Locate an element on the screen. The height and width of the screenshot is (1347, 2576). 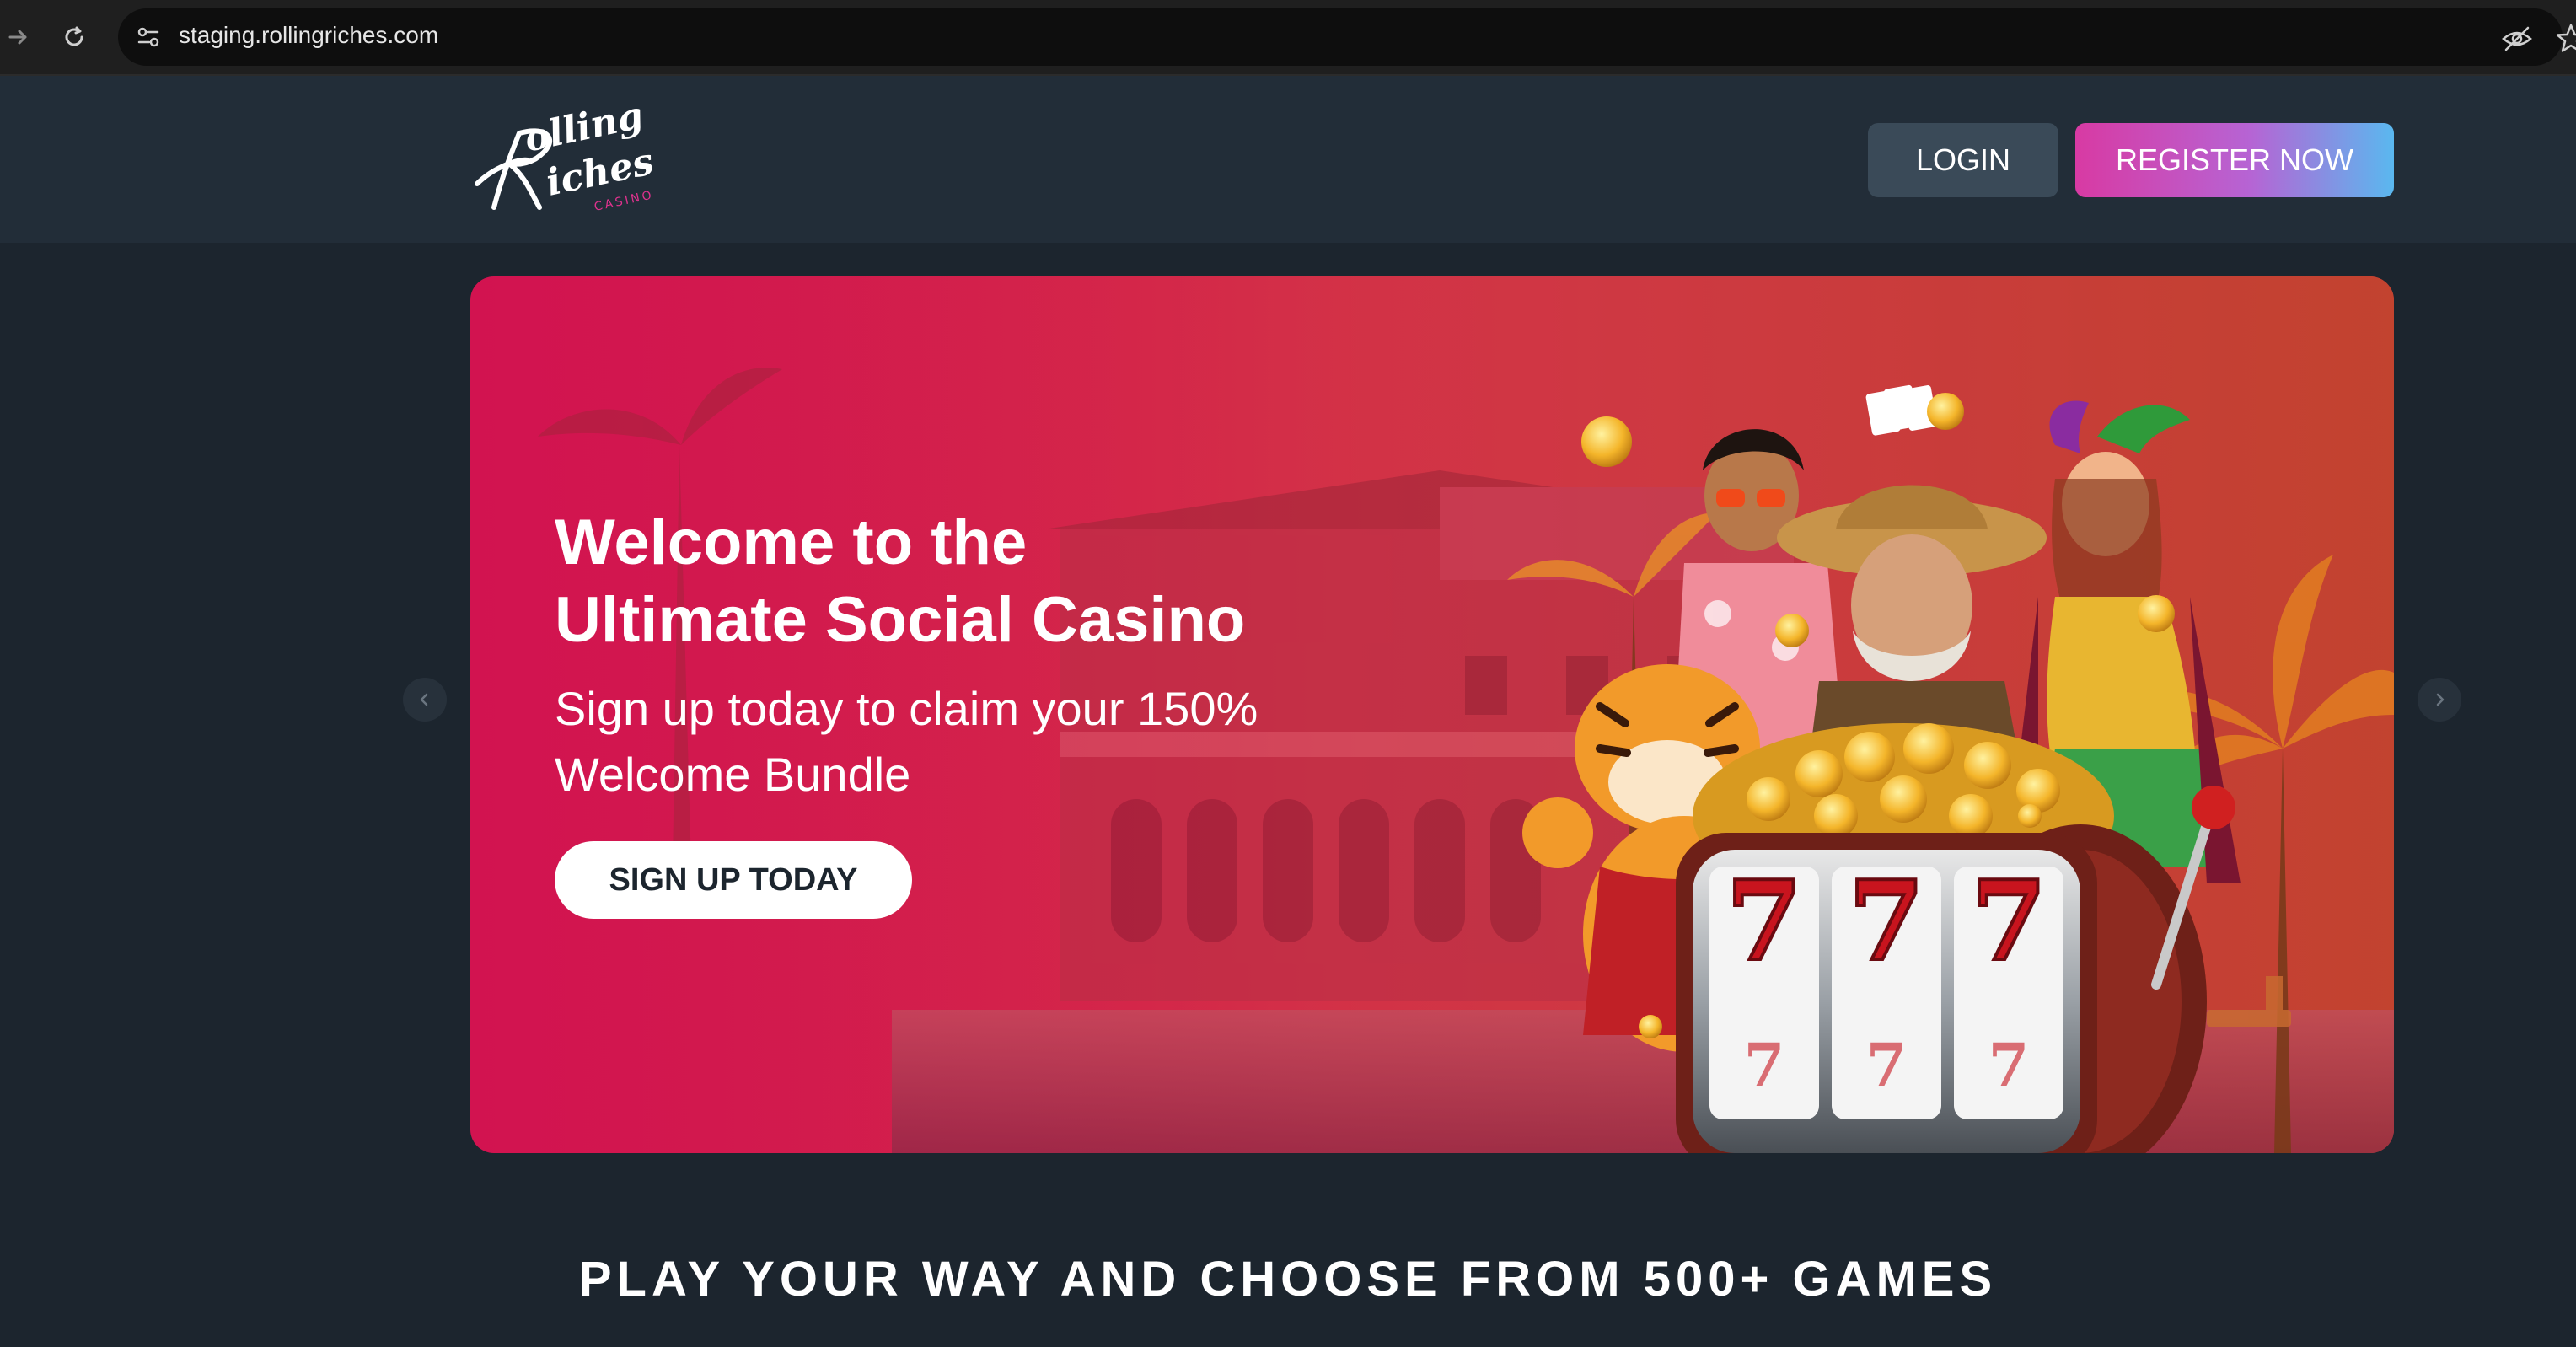
sign-up-today-button: SIGN UP TODAY is located at coordinates (733, 880).